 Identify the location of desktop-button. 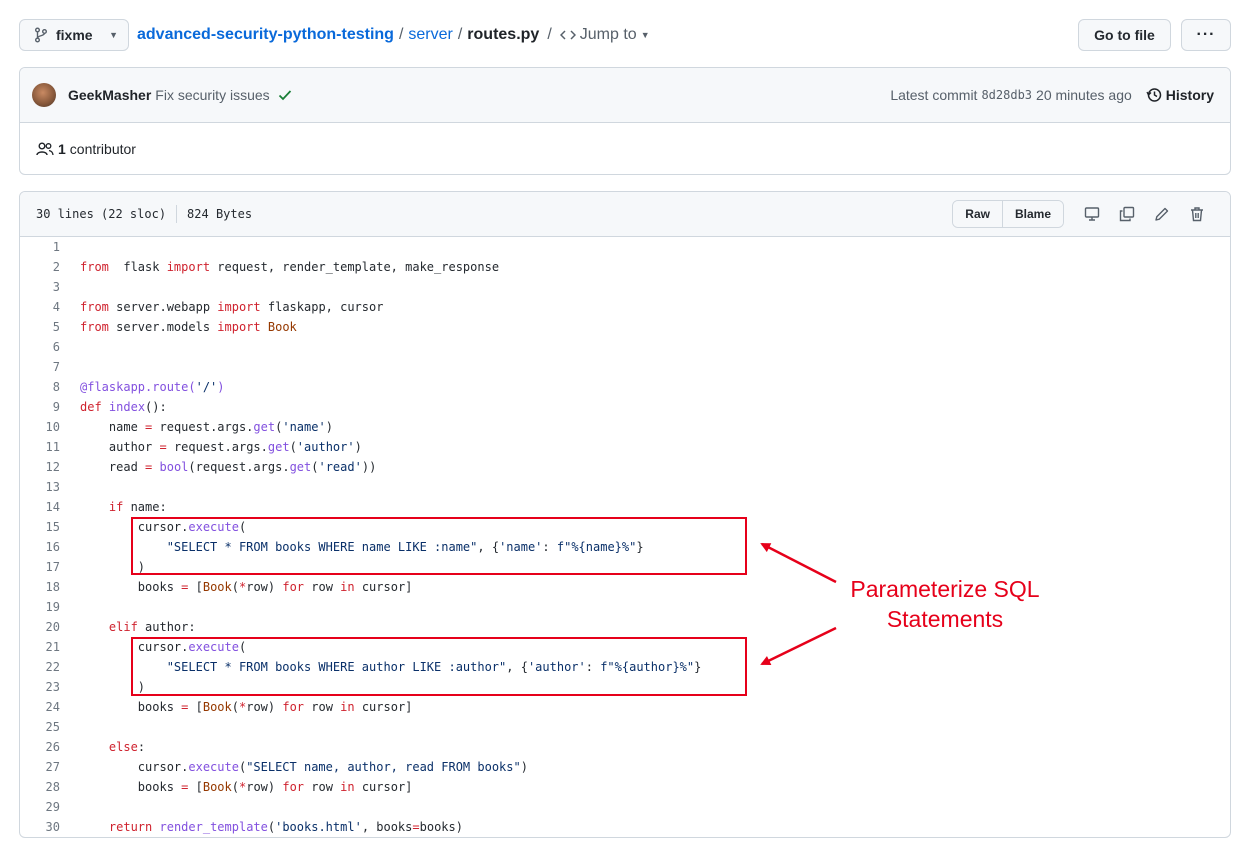
(1091, 214).